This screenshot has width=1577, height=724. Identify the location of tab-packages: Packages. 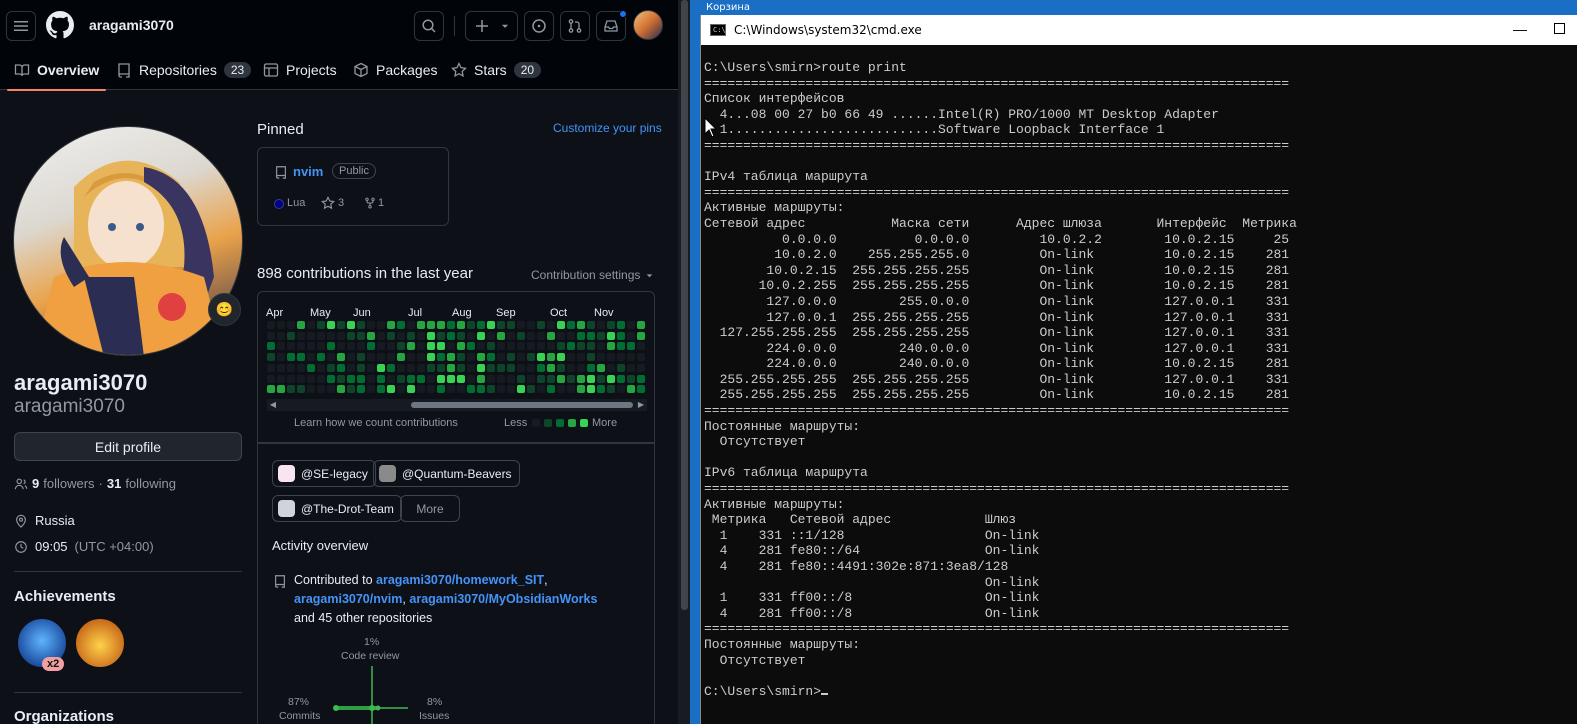
(395, 70).